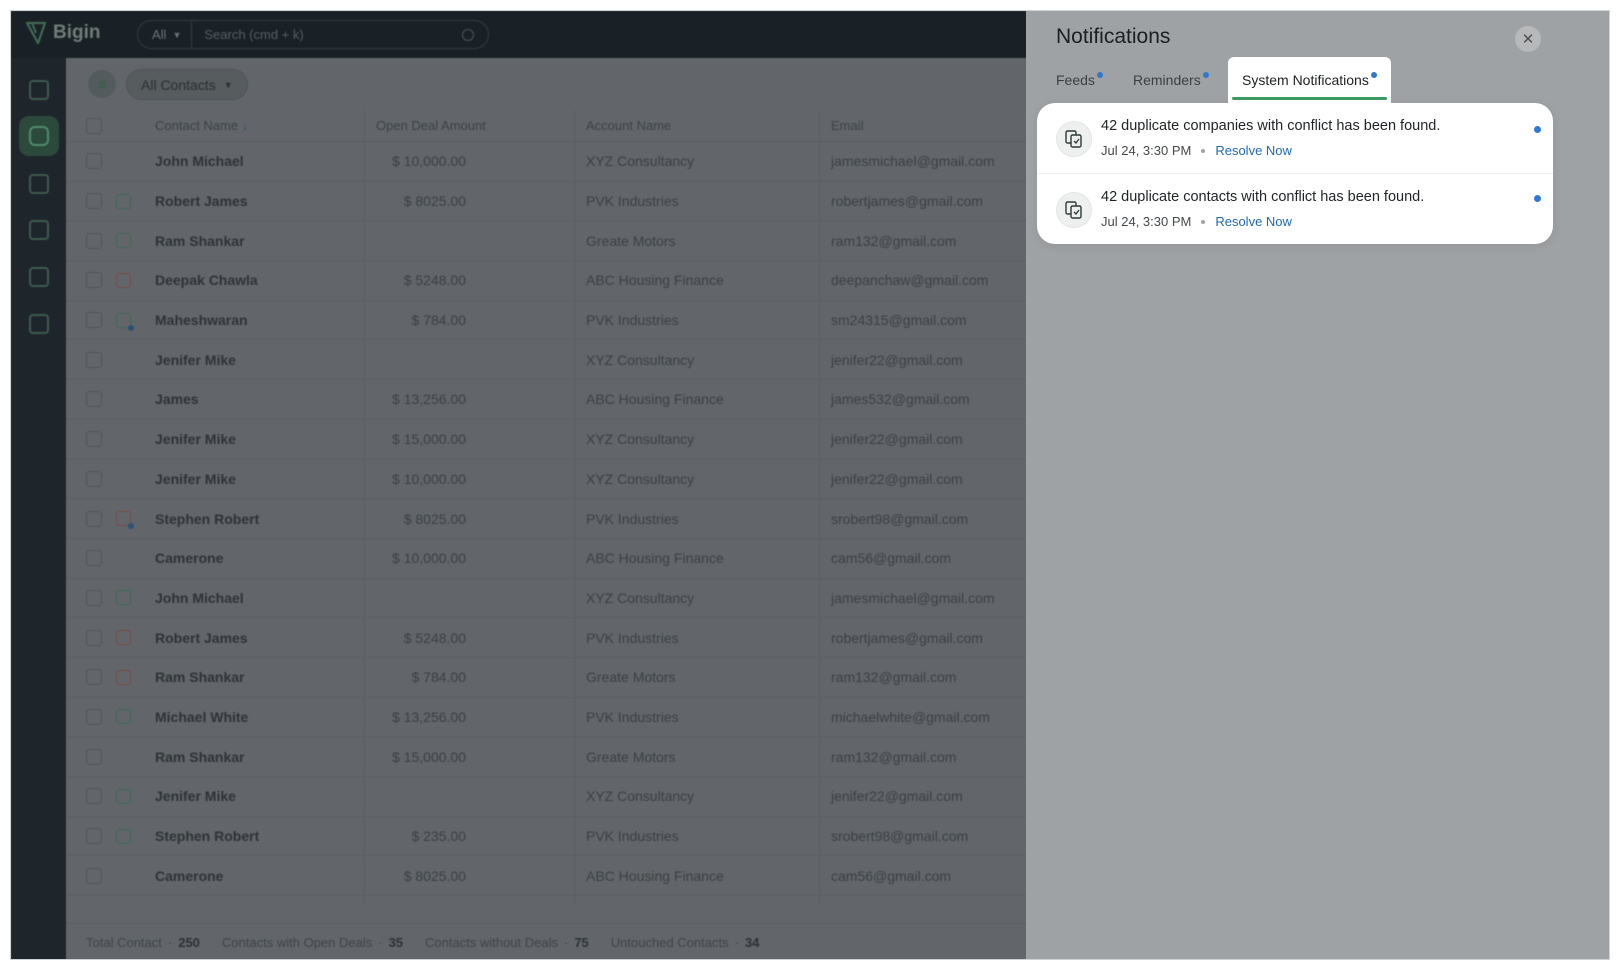 Image resolution: width=1620 pixels, height=970 pixels. I want to click on contact-name: Maheshwaran, so click(201, 320).